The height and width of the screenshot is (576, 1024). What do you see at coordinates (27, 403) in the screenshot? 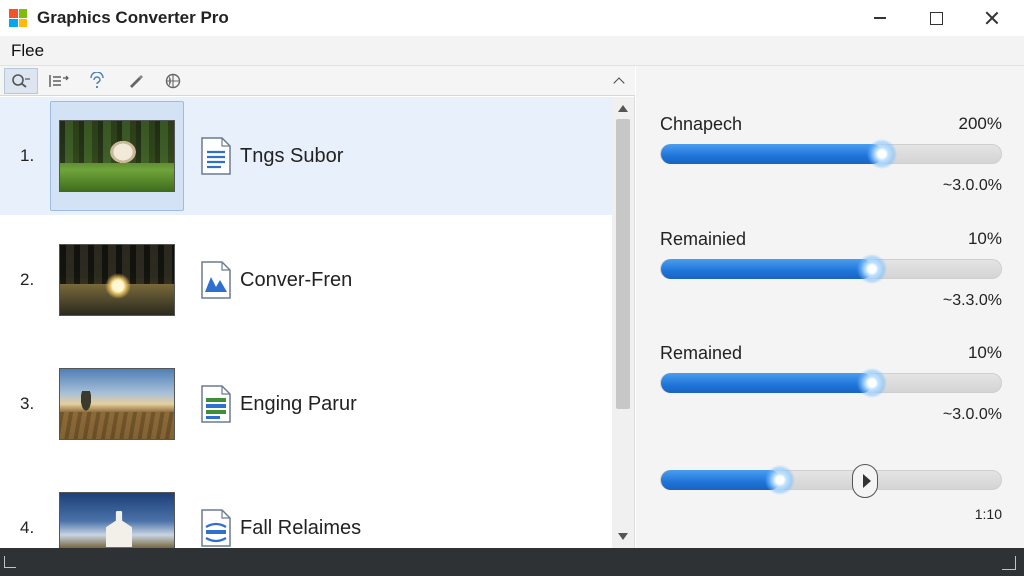
I see `row-number: 3.` at bounding box center [27, 403].